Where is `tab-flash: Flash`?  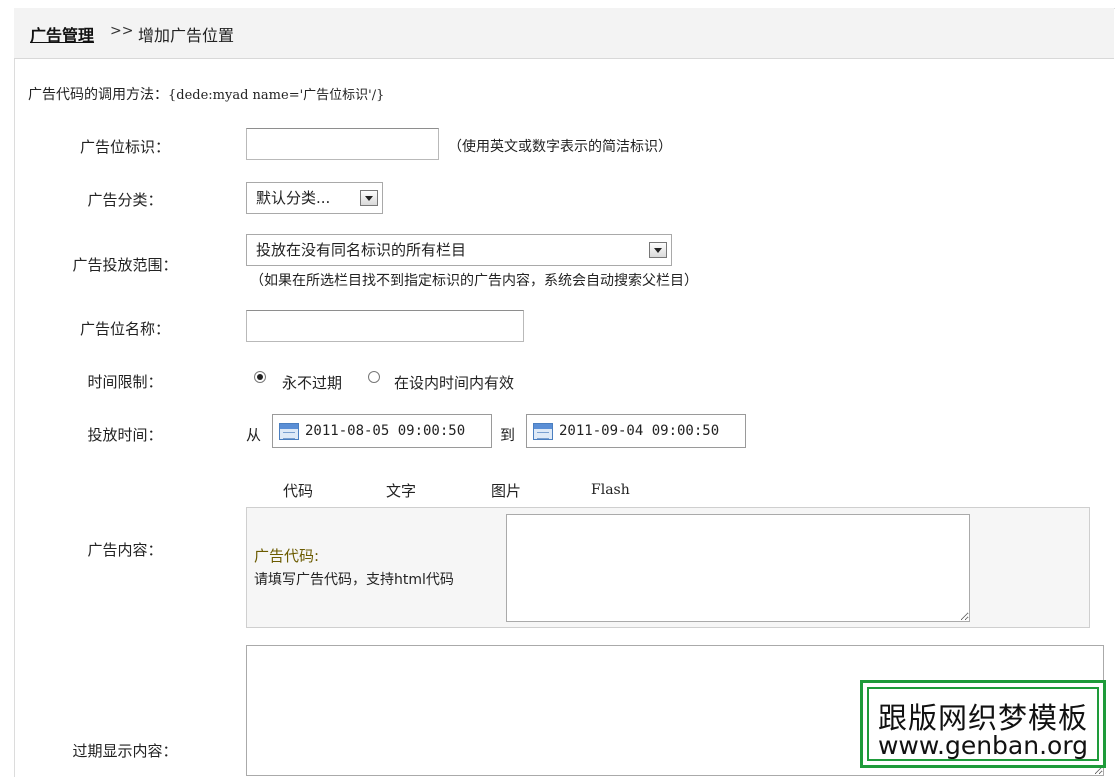 tab-flash: Flash is located at coordinates (610, 490).